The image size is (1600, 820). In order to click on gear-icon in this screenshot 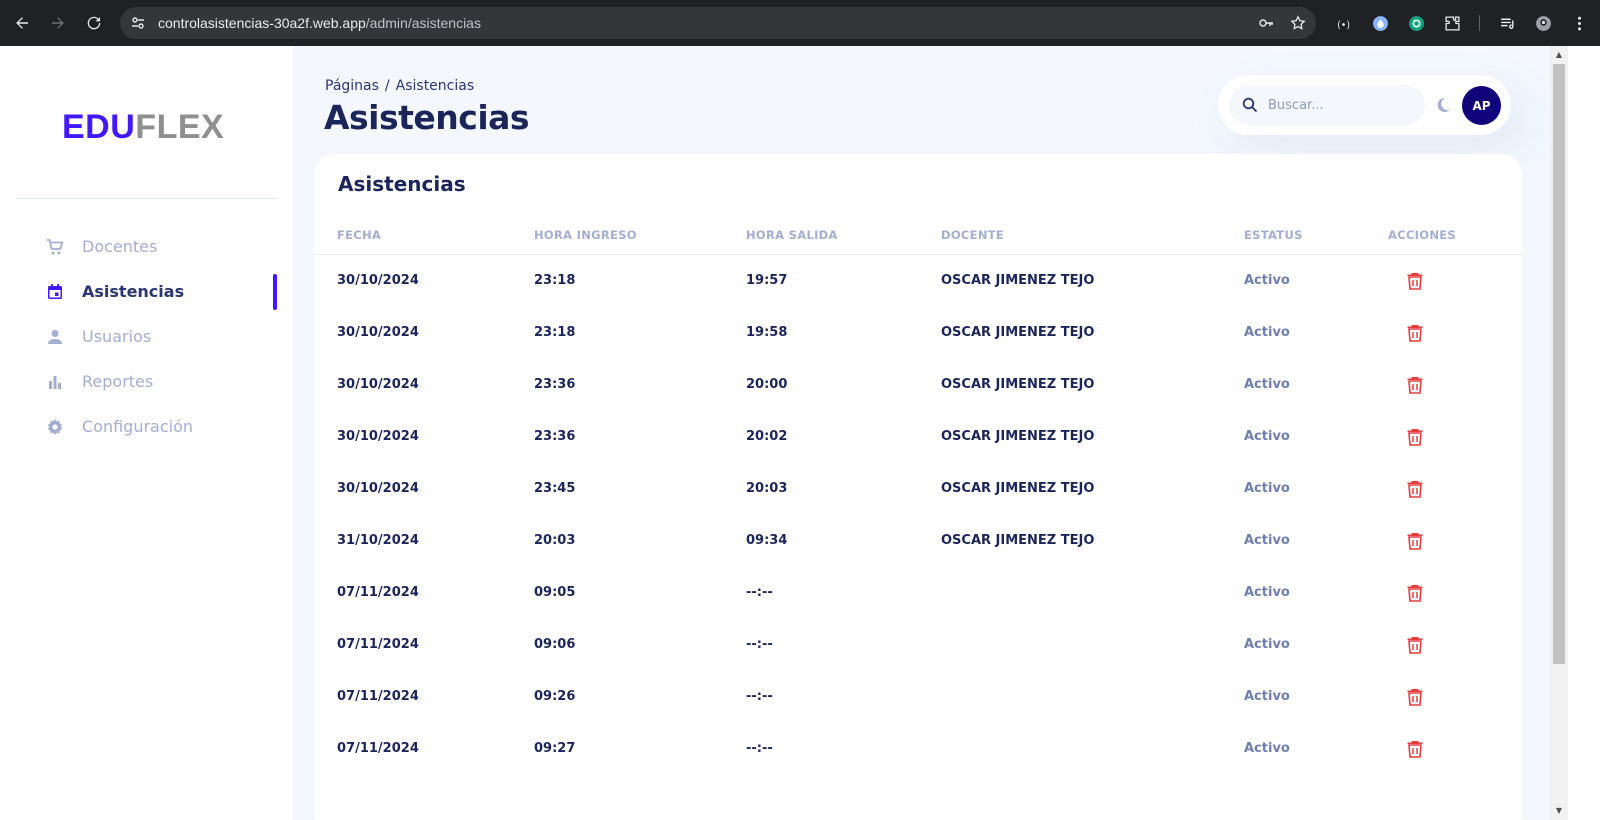, I will do `click(55, 427)`.